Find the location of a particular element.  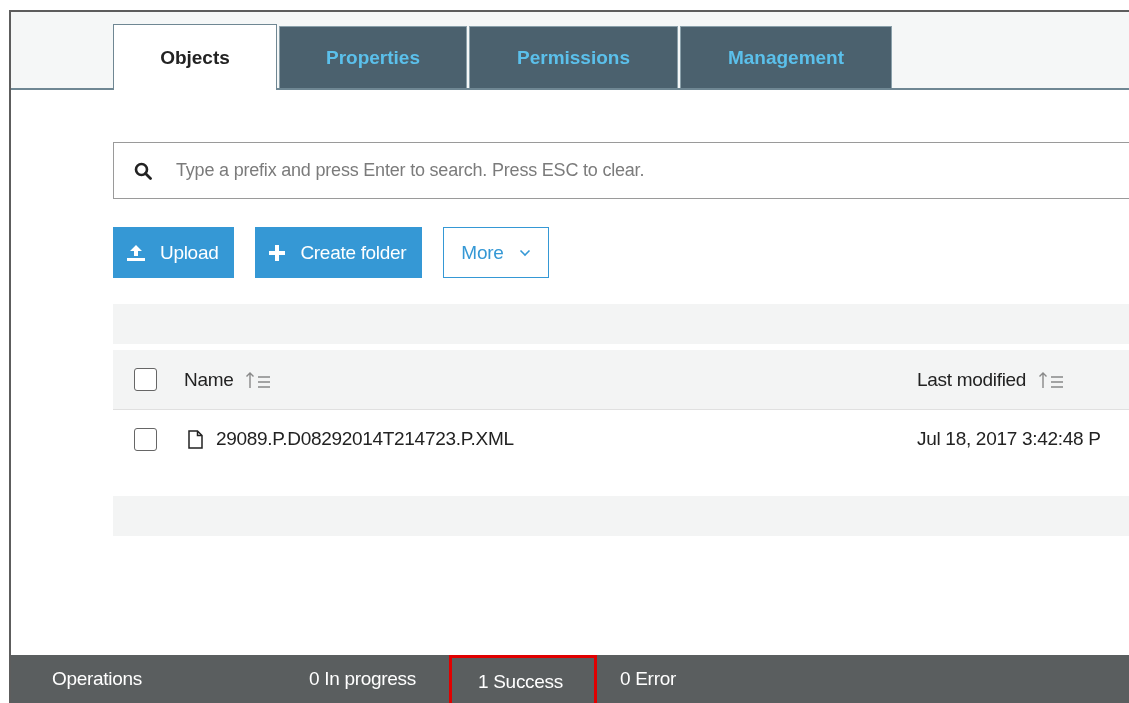

status-count: 0 Error is located at coordinates (690, 679).